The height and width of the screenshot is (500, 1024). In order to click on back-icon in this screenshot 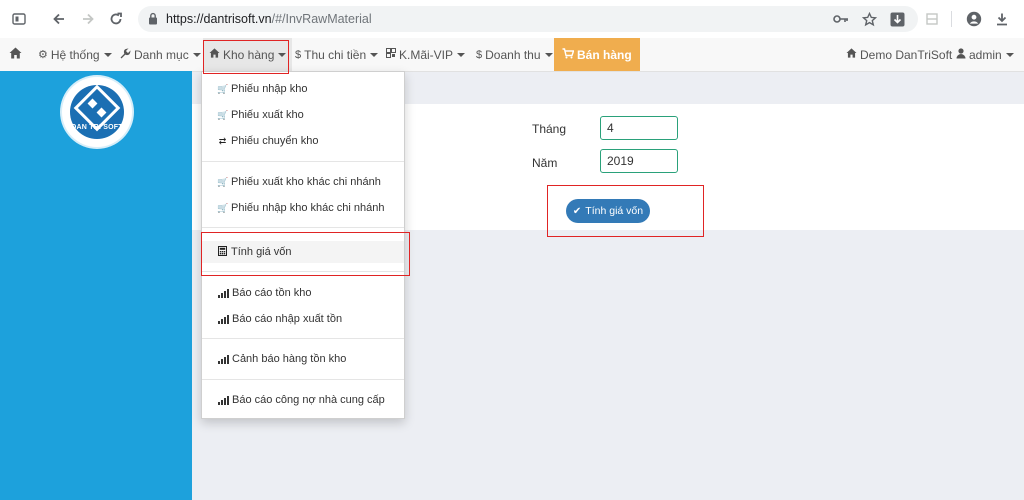, I will do `click(59, 19)`.